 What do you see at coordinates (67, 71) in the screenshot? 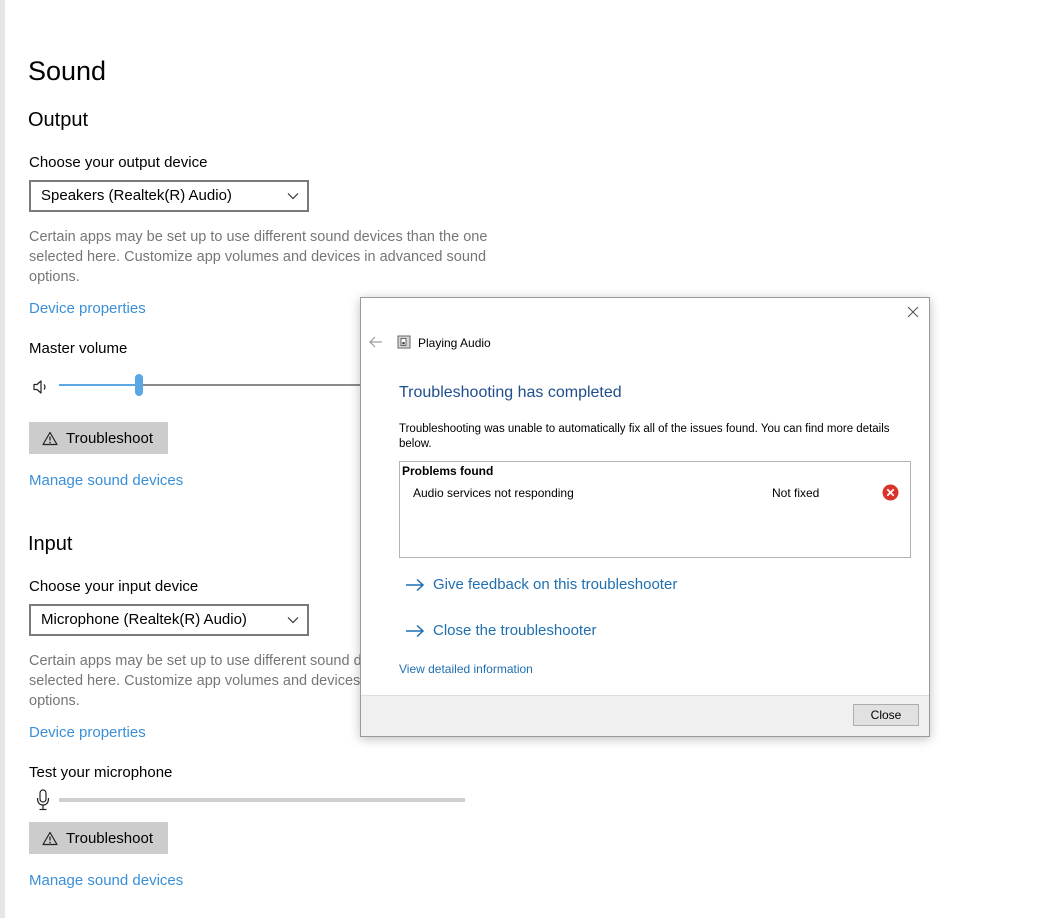
I see `page-title: Sound` at bounding box center [67, 71].